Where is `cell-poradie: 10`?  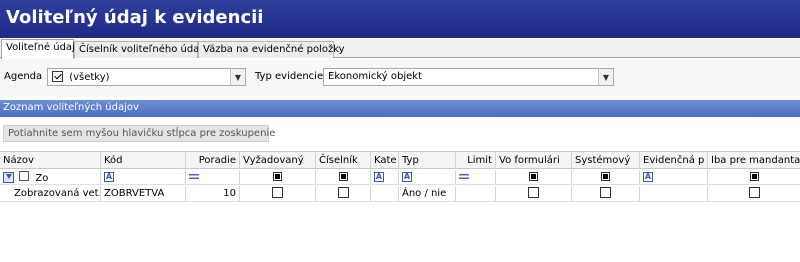 cell-poradie: 10 is located at coordinates (213, 193).